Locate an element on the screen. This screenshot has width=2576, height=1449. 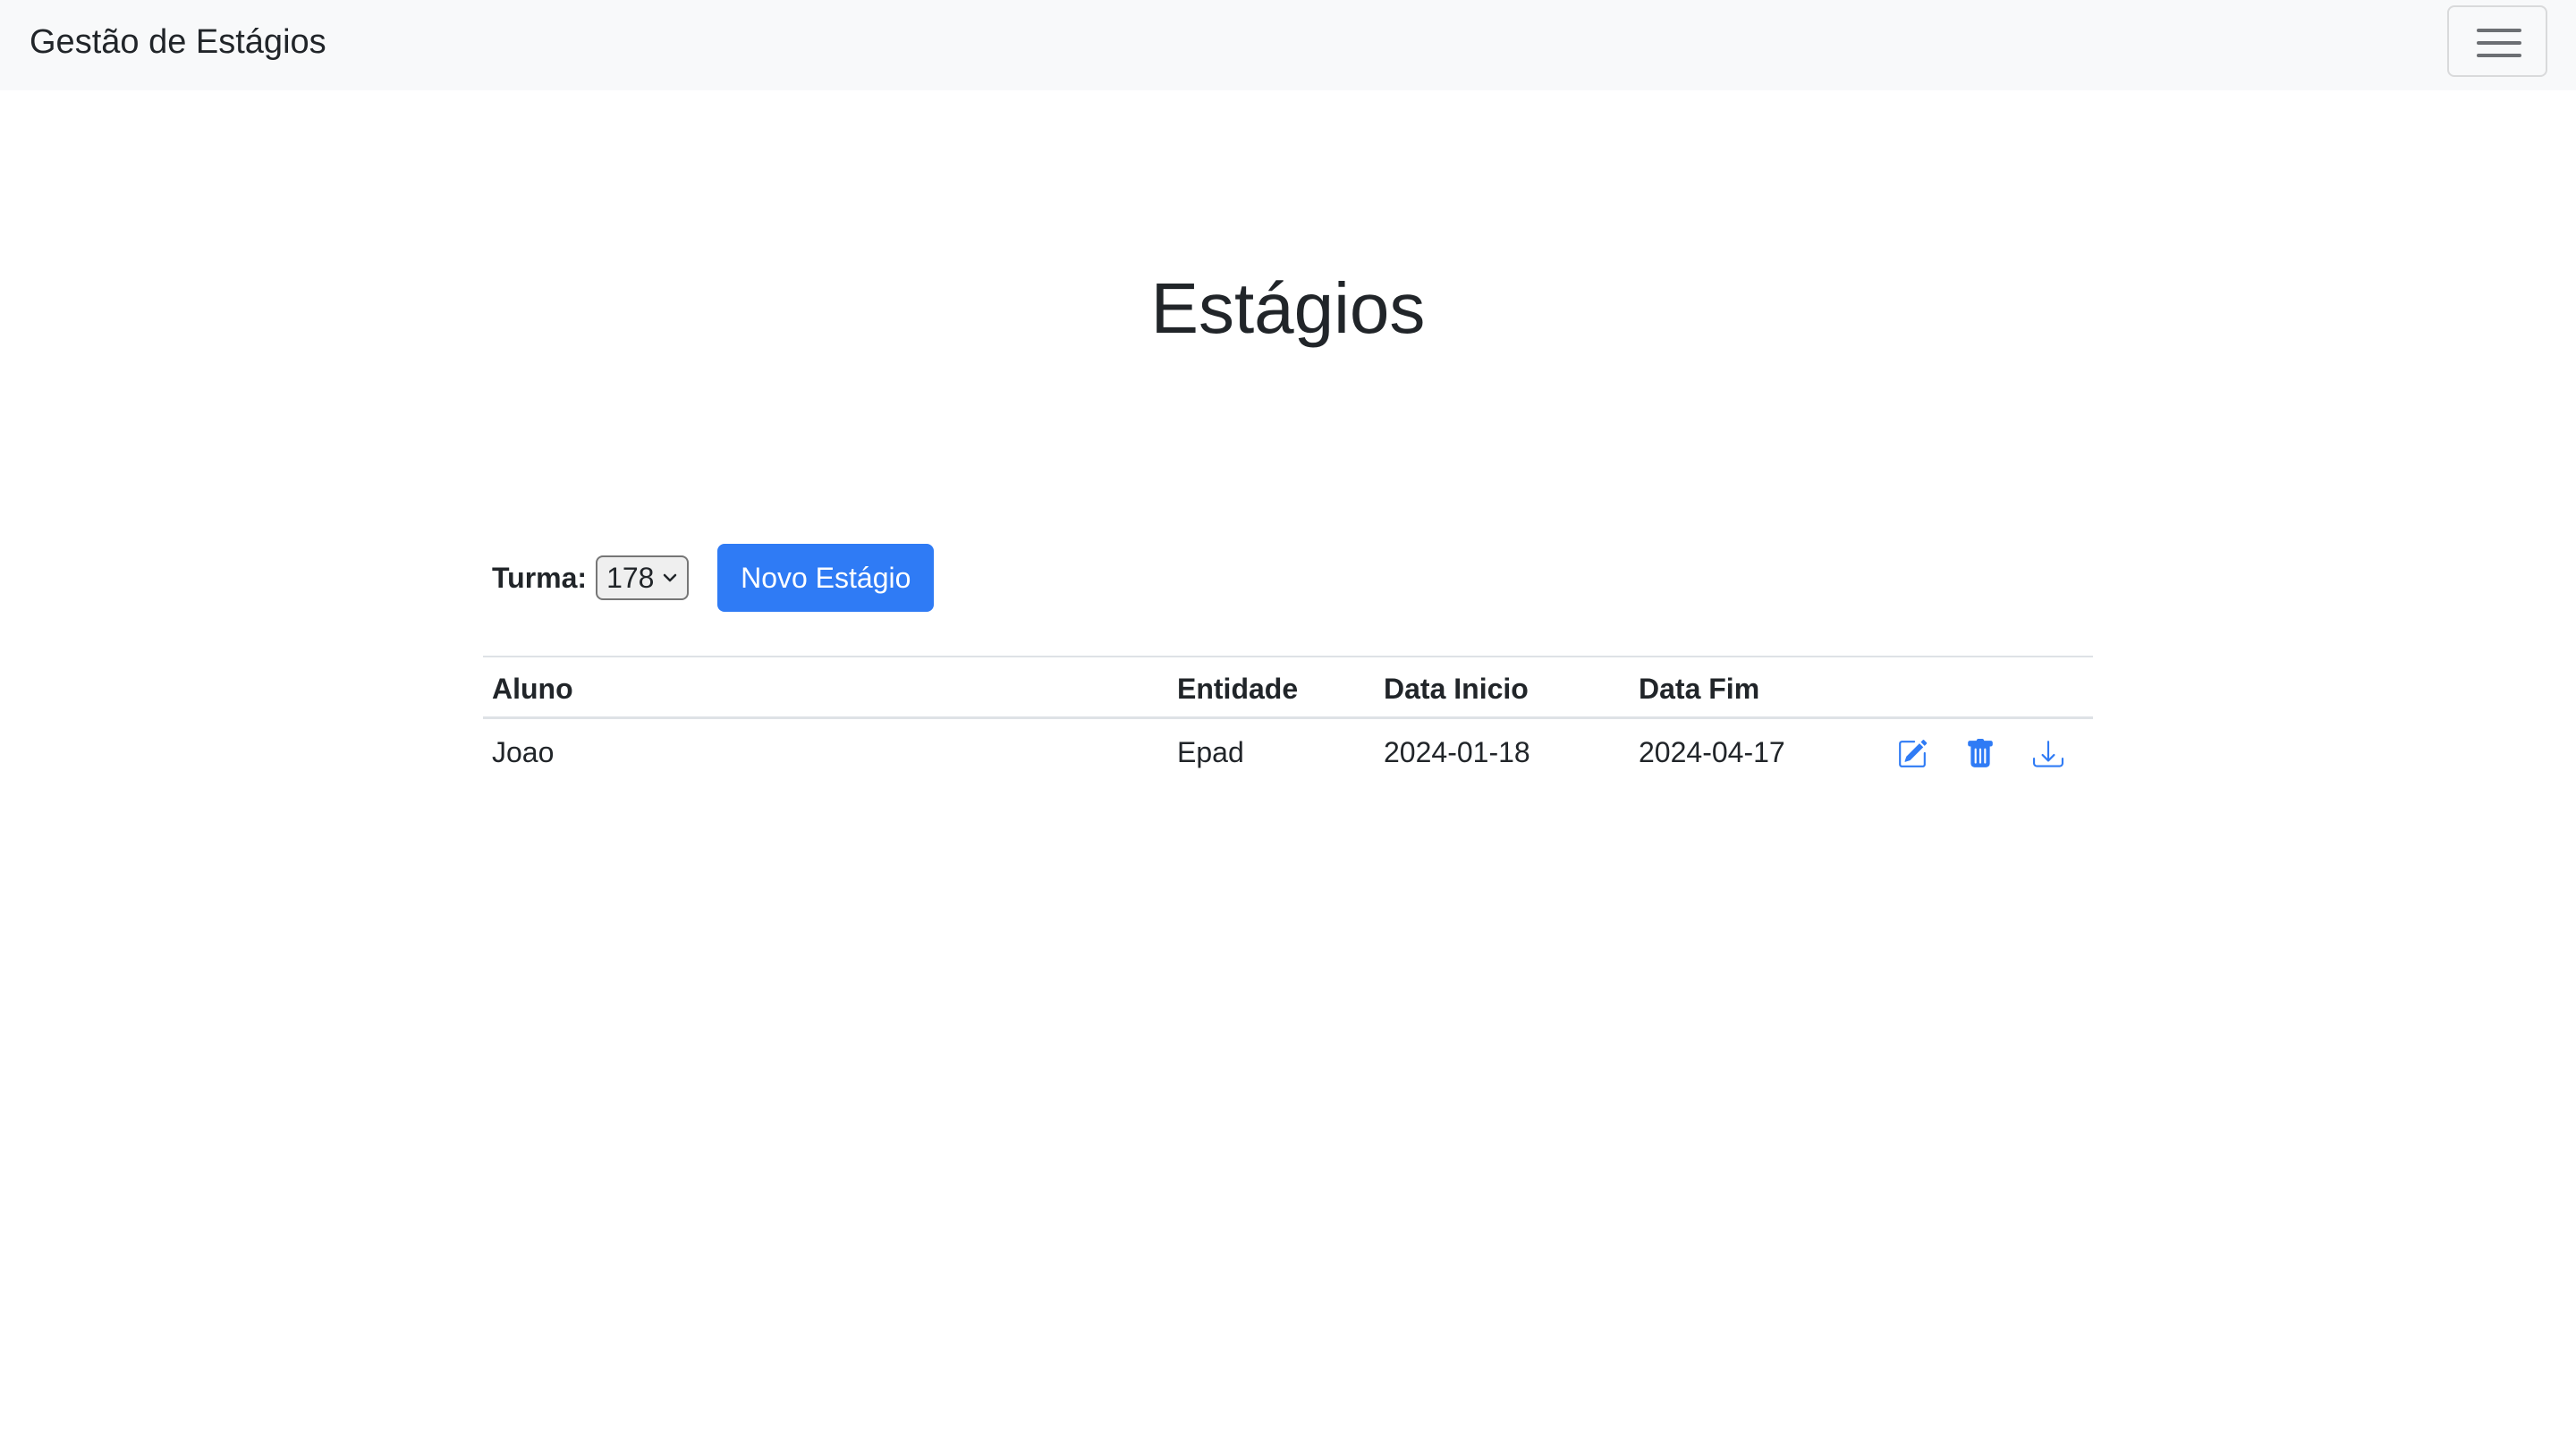
delete-button is located at coordinates (1980, 754).